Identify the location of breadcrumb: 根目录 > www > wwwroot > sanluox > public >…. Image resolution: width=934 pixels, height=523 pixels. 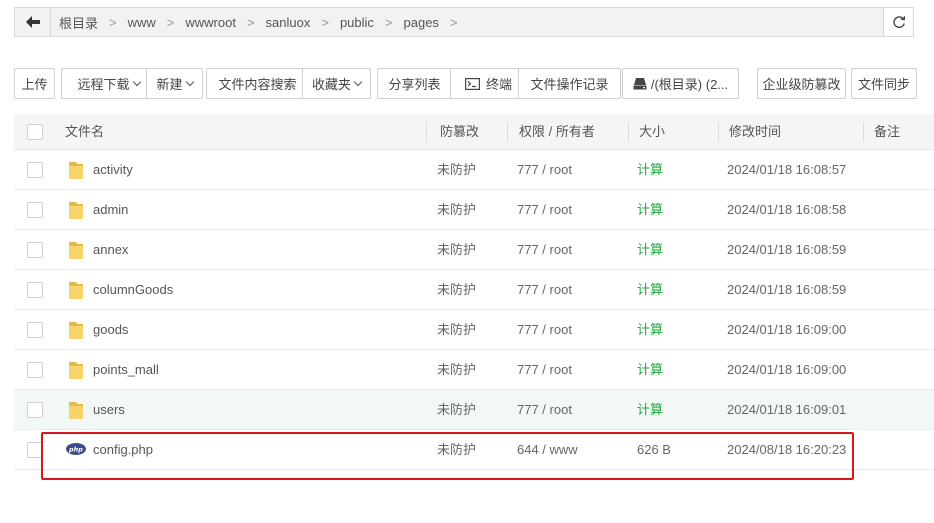
(467, 22).